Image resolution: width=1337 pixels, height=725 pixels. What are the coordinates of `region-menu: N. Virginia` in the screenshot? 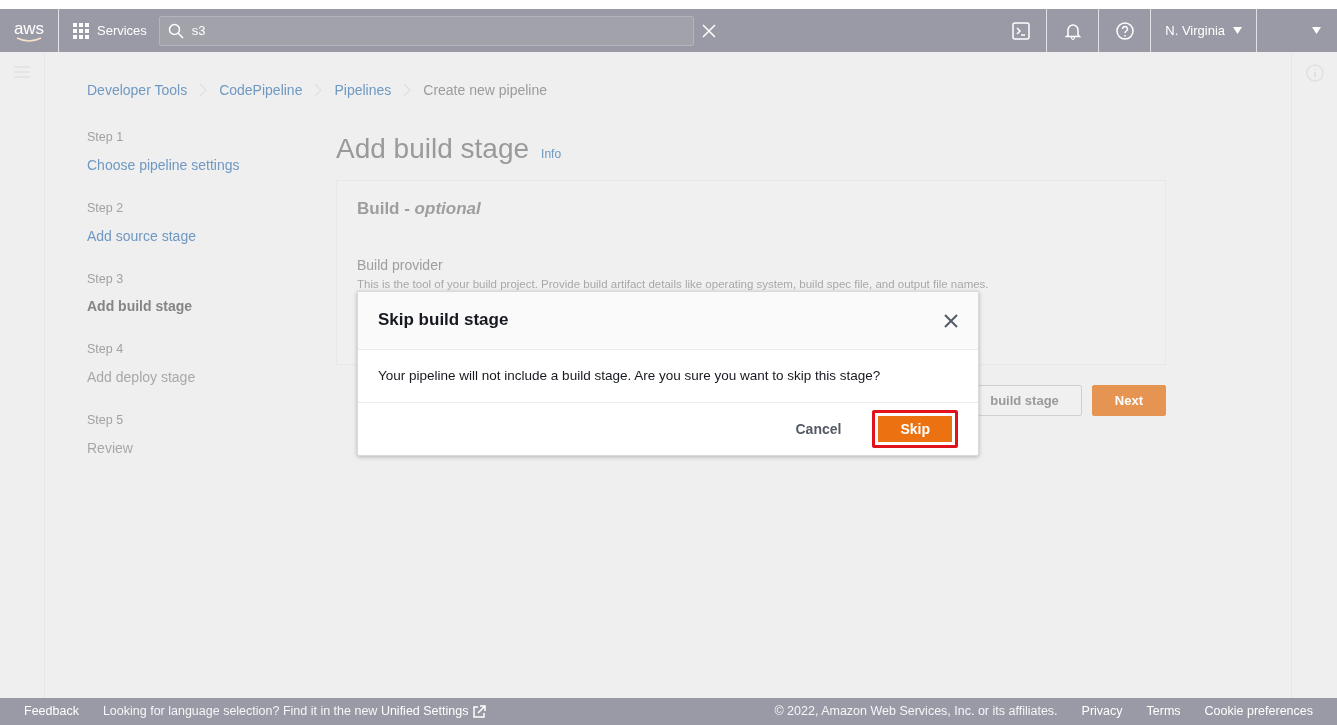 It's located at (1203, 30).